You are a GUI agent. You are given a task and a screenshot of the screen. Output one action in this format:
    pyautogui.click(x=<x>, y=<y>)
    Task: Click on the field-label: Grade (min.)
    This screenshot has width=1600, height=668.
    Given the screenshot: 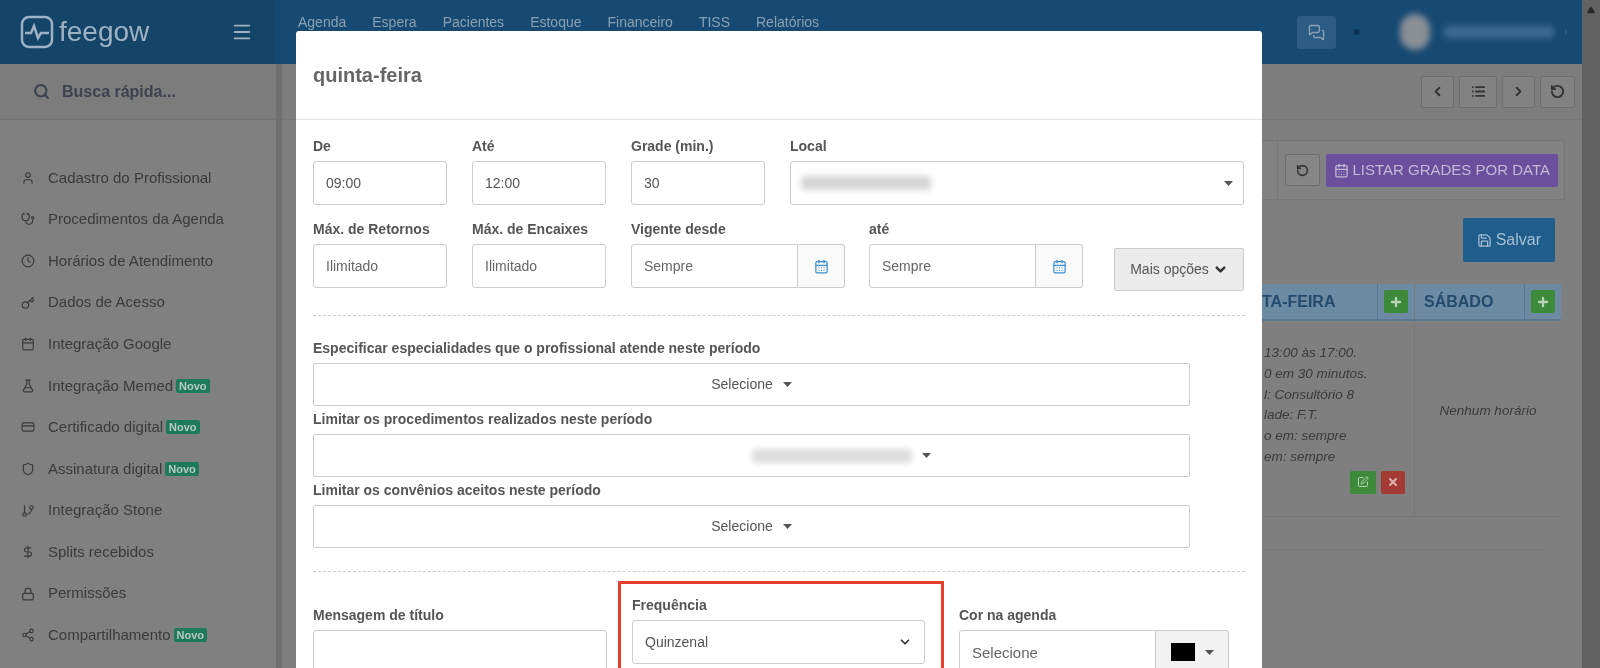 What is the action you would take?
    pyautogui.click(x=672, y=146)
    